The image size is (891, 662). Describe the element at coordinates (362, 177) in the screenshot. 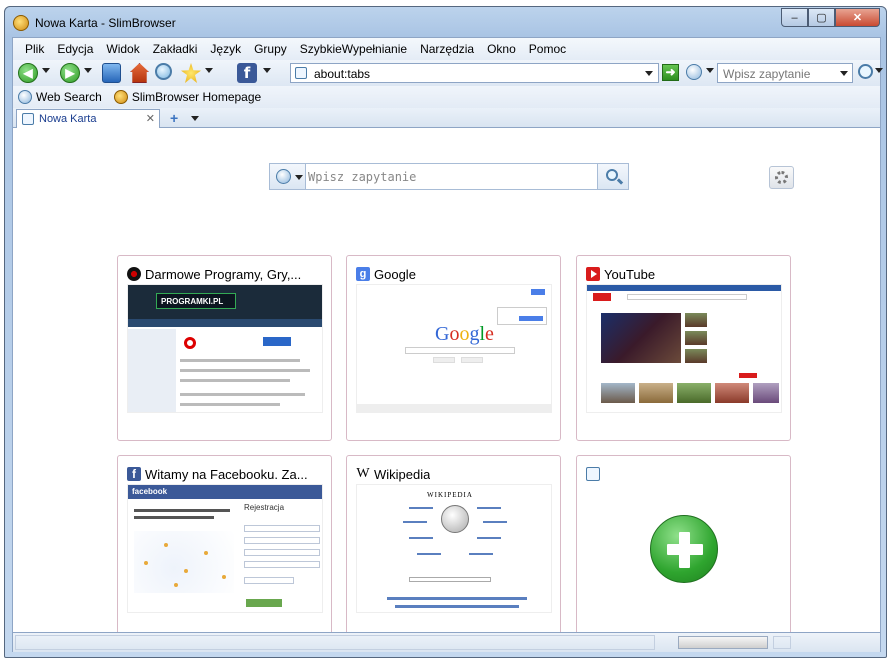

I see `newtab-search-input: Wpisz zapytanie` at that location.